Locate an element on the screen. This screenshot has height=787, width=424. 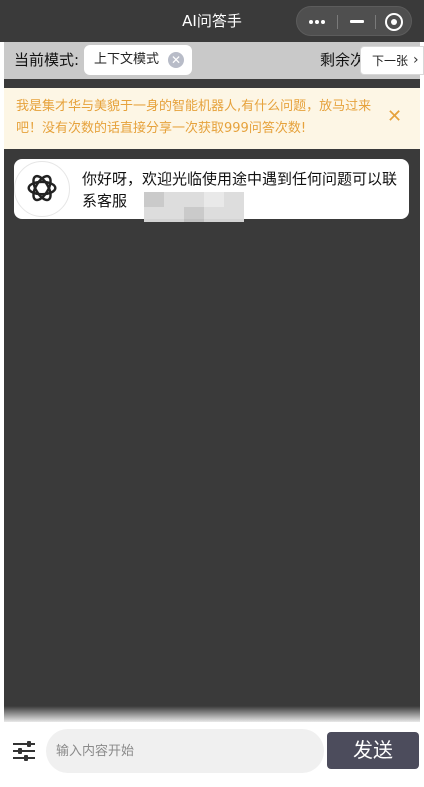
mode-chip-label: 上下文模式 is located at coordinates (127, 59).